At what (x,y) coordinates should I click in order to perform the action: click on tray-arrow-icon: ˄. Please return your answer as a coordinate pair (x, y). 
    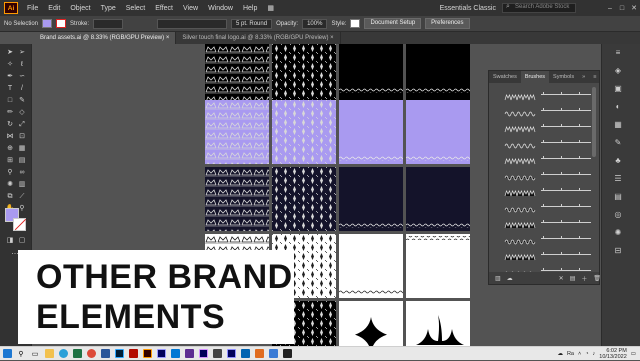
    Looking at the image, I should click on (579, 354).